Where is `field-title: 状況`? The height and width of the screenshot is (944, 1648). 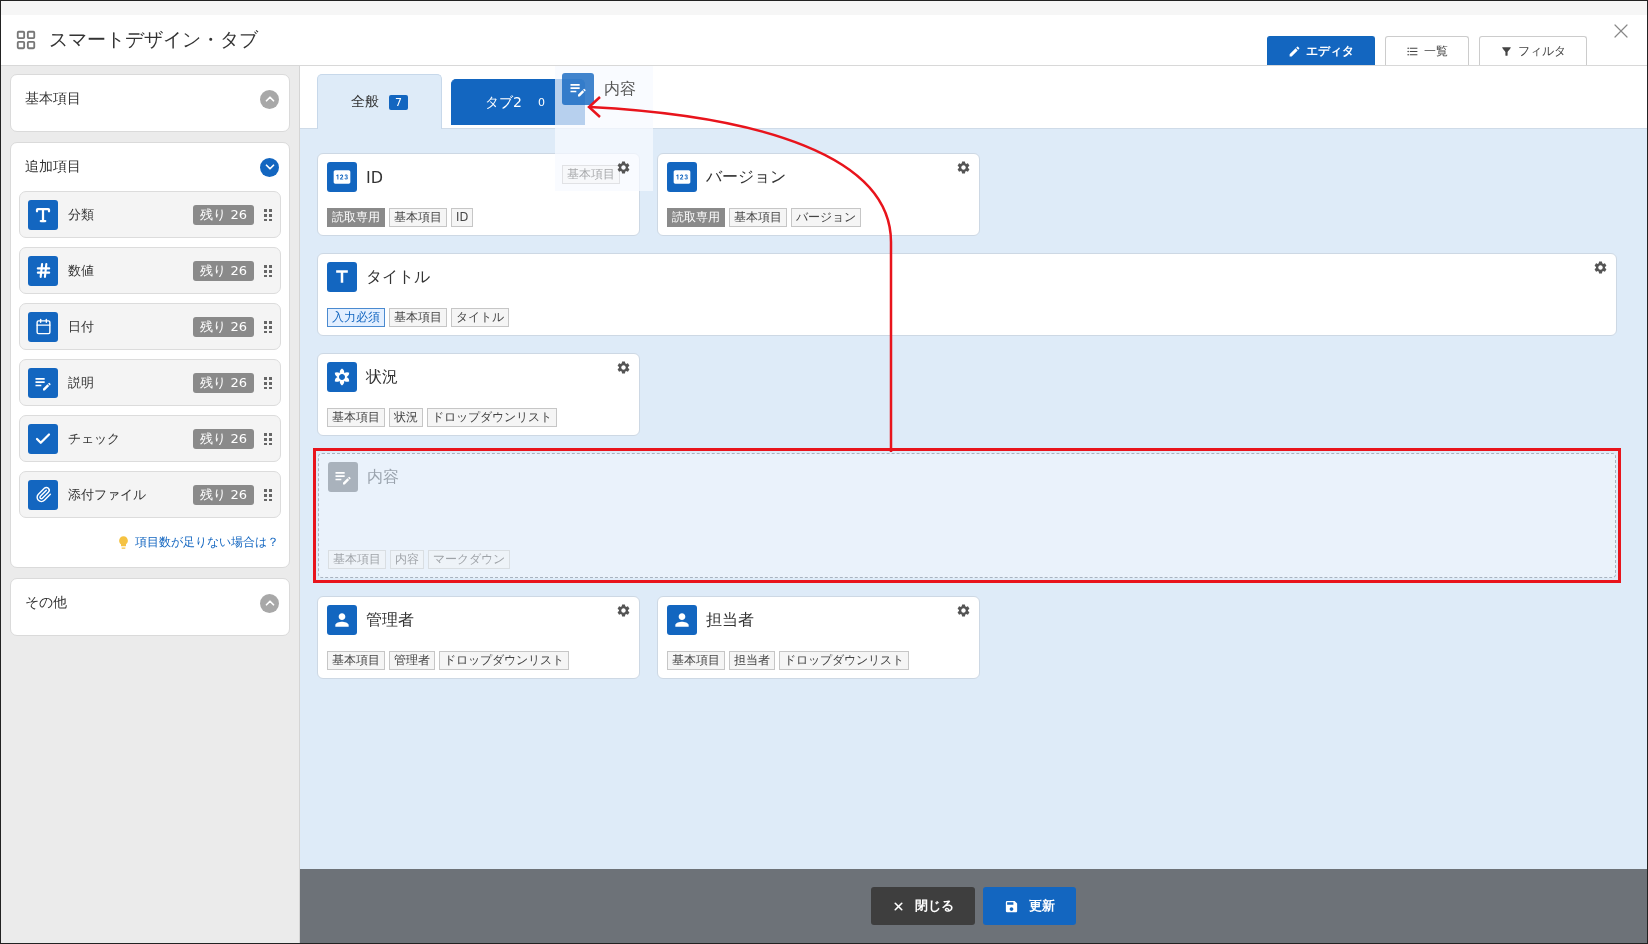 field-title: 状況 is located at coordinates (382, 377).